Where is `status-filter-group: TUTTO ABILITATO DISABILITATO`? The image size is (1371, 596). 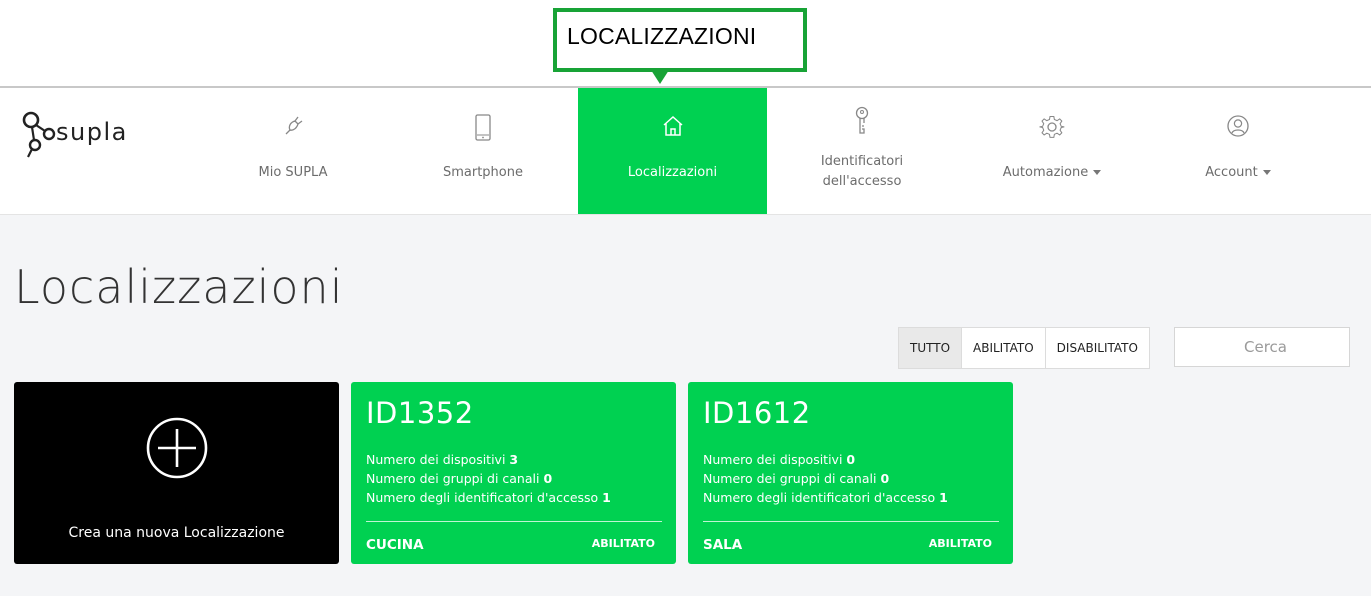 status-filter-group: TUTTO ABILITATO DISABILITATO is located at coordinates (1024, 348).